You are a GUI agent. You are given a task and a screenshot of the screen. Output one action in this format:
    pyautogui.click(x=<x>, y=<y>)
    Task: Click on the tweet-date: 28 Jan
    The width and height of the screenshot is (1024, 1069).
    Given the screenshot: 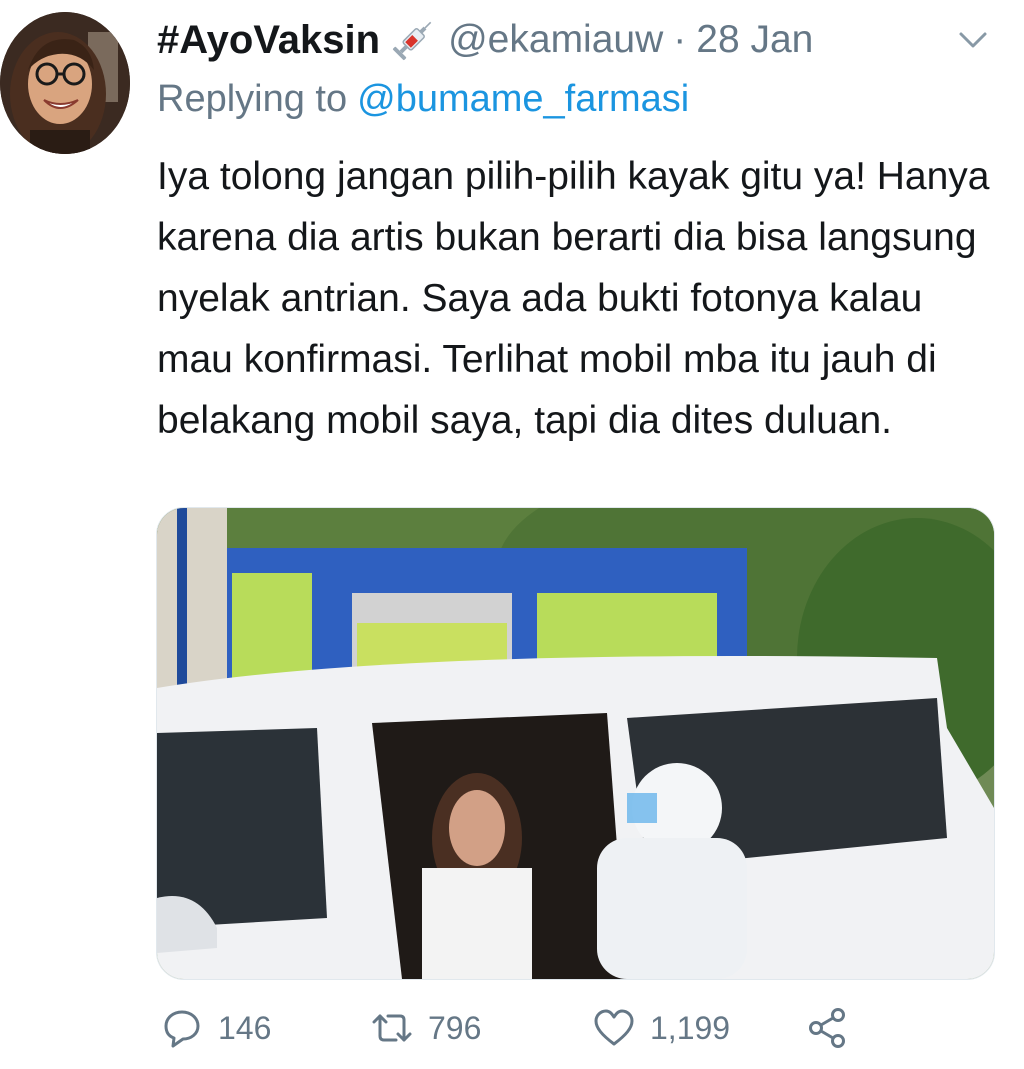 What is the action you would take?
    pyautogui.click(x=754, y=40)
    